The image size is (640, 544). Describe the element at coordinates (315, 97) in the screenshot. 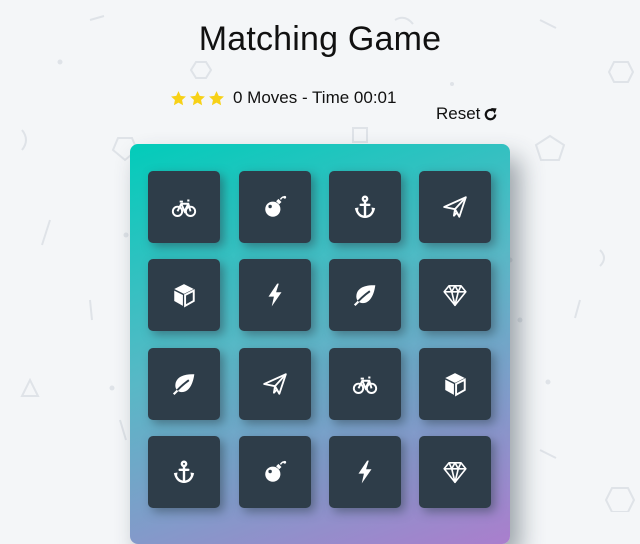

I see `moves-timer-text: 0 Moves - Time 00:01` at that location.